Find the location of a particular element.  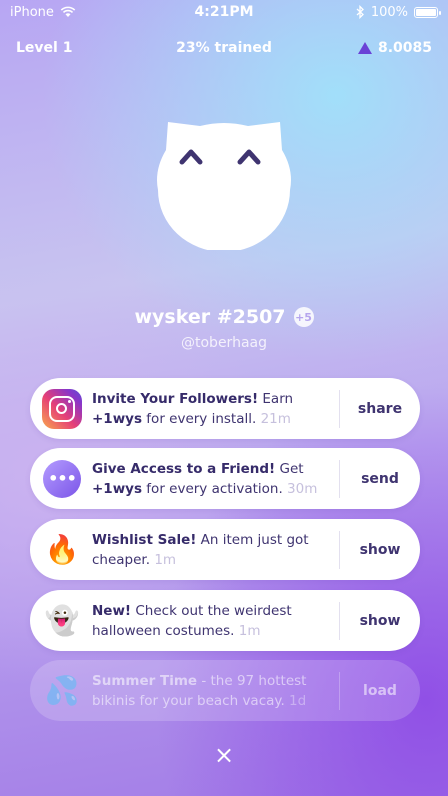

username: wysker #2507 is located at coordinates (210, 317).